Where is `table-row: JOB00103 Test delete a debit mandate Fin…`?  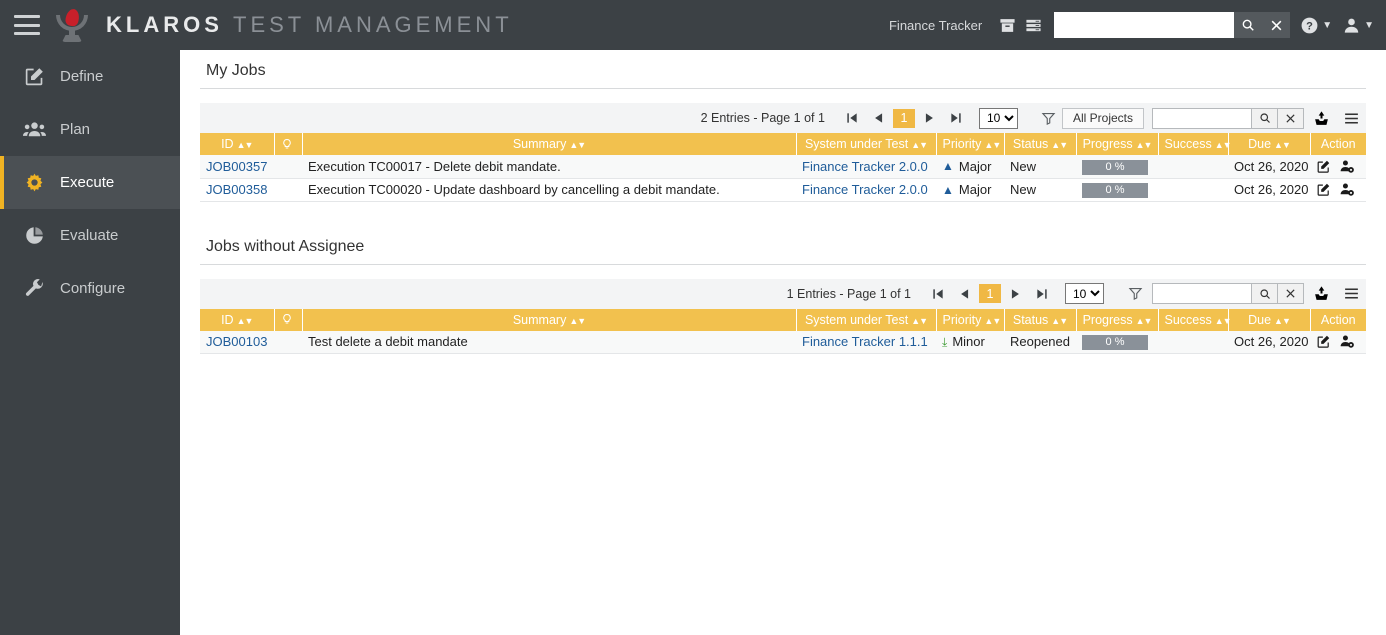 table-row: JOB00103 Test delete a debit mandate Fin… is located at coordinates (783, 342).